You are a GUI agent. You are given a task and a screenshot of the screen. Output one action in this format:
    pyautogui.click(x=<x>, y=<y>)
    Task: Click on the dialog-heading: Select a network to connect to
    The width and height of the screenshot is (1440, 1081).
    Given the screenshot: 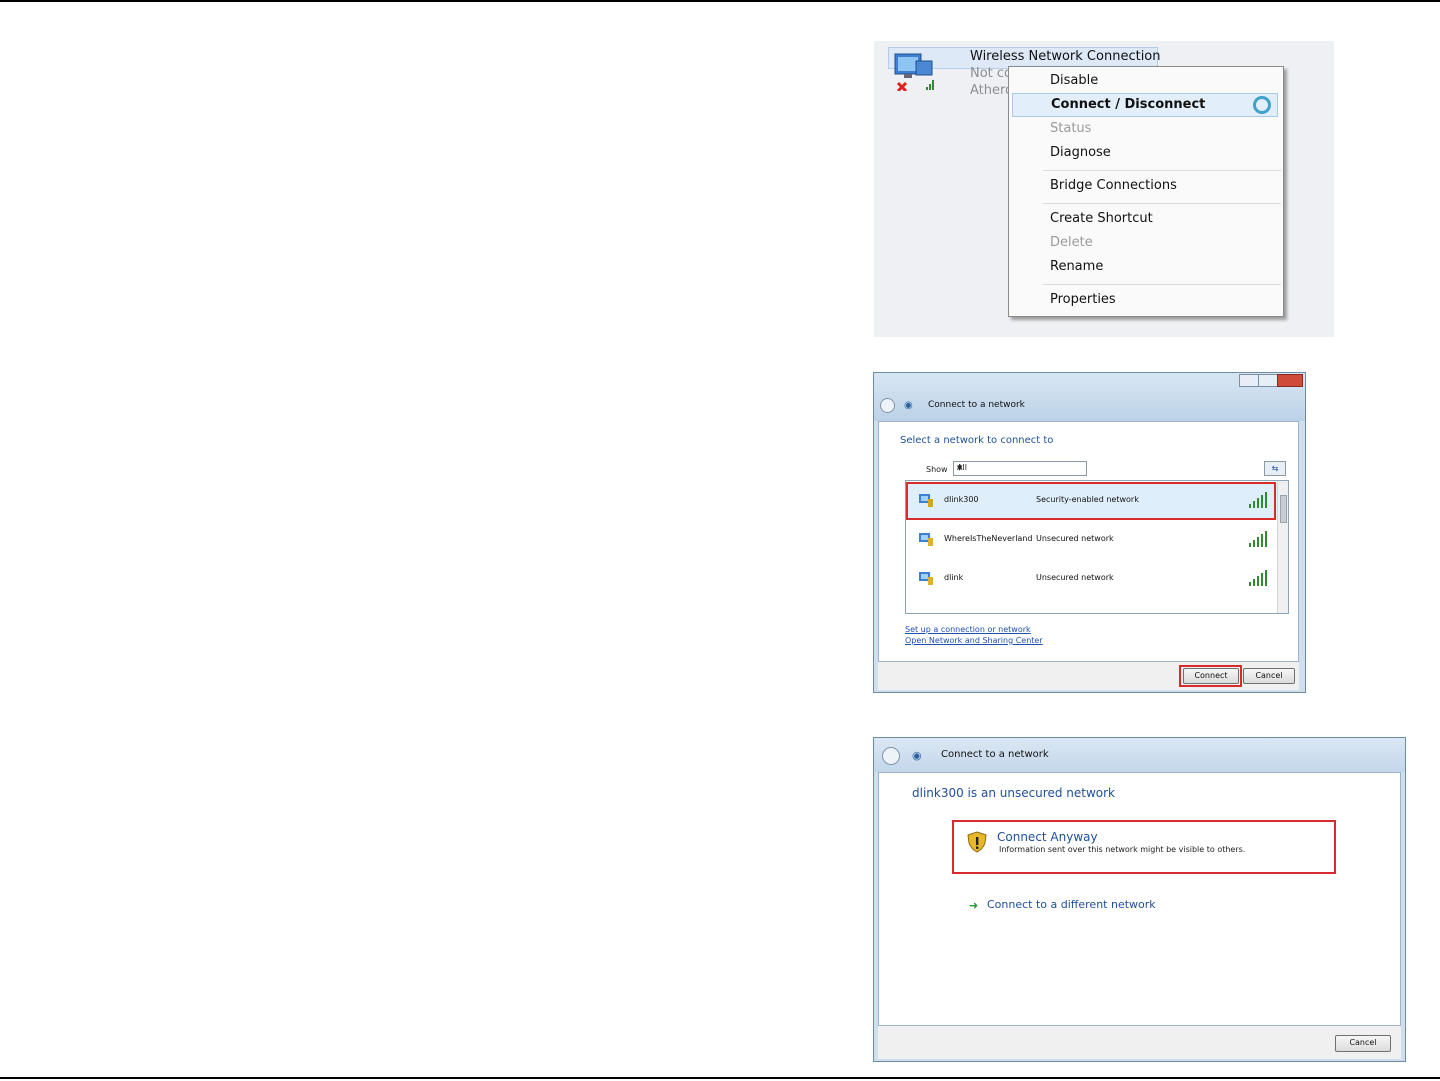 What is the action you would take?
    pyautogui.click(x=977, y=440)
    